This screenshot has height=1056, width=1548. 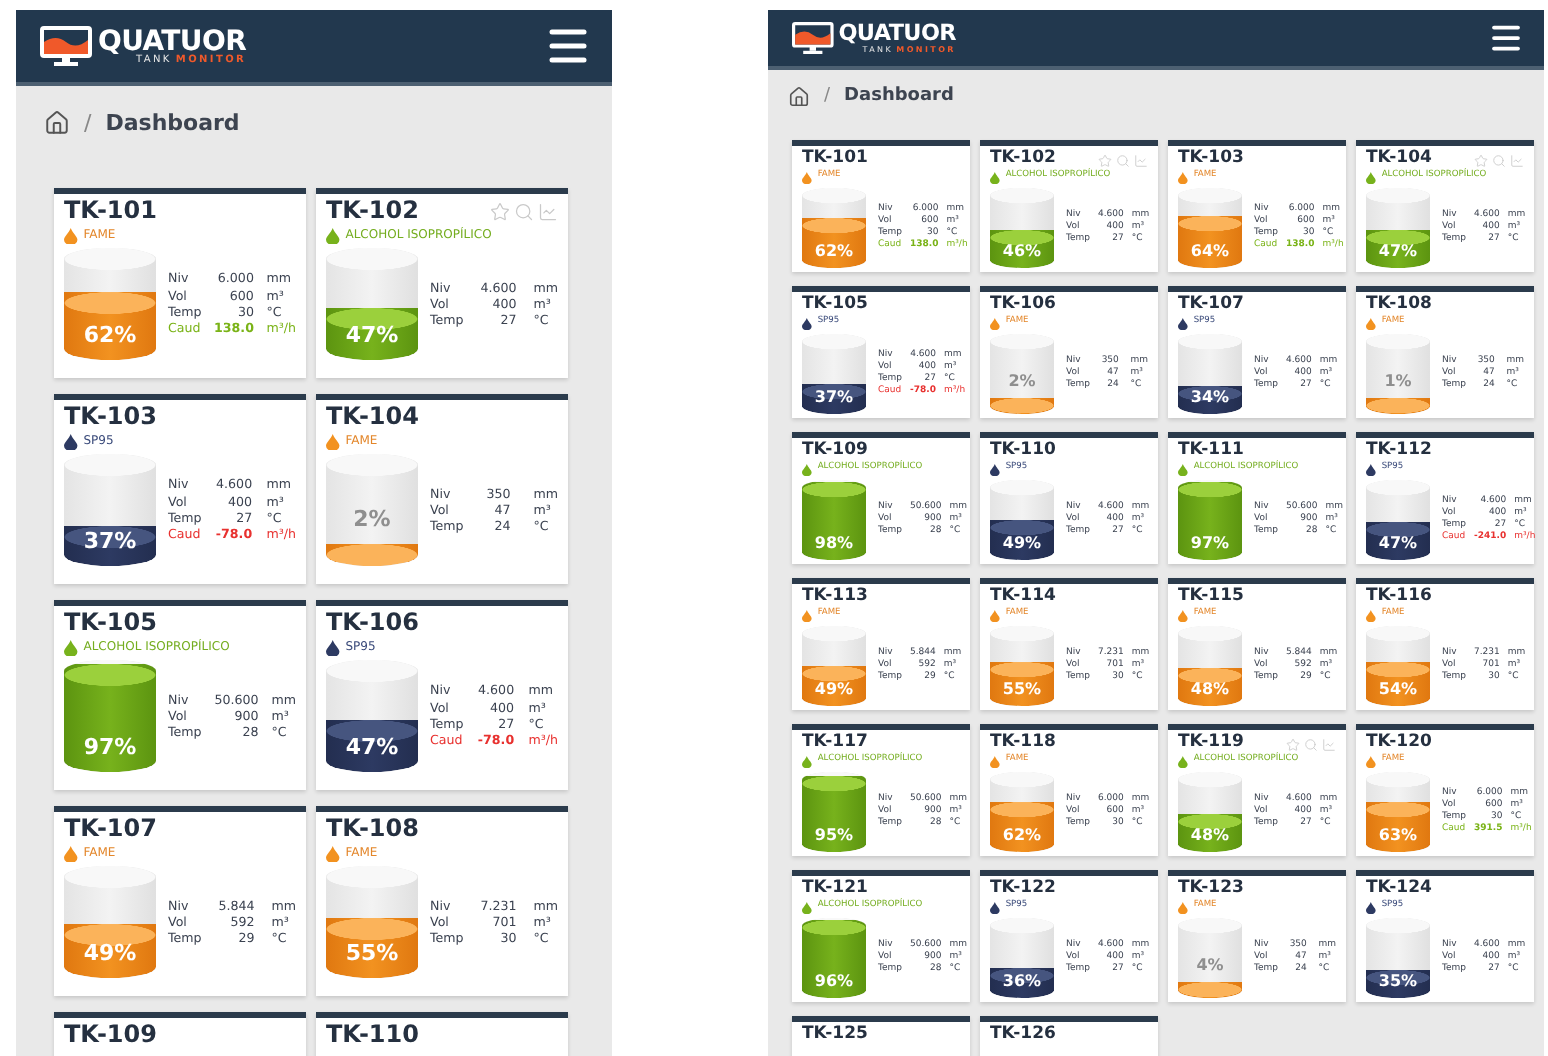 What do you see at coordinates (1069, 1036) in the screenshot?
I see `tank-card: TK-126` at bounding box center [1069, 1036].